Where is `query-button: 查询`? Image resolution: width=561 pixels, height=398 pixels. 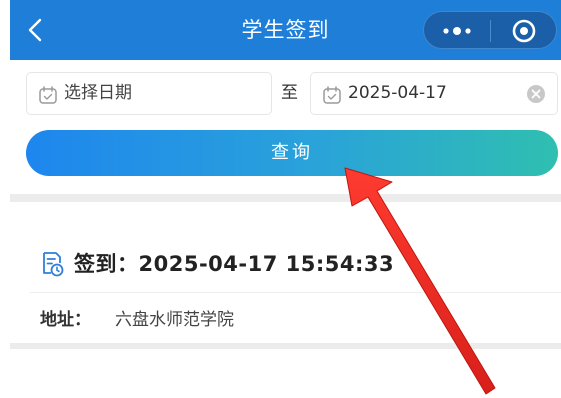 query-button: 查询 is located at coordinates (292, 153).